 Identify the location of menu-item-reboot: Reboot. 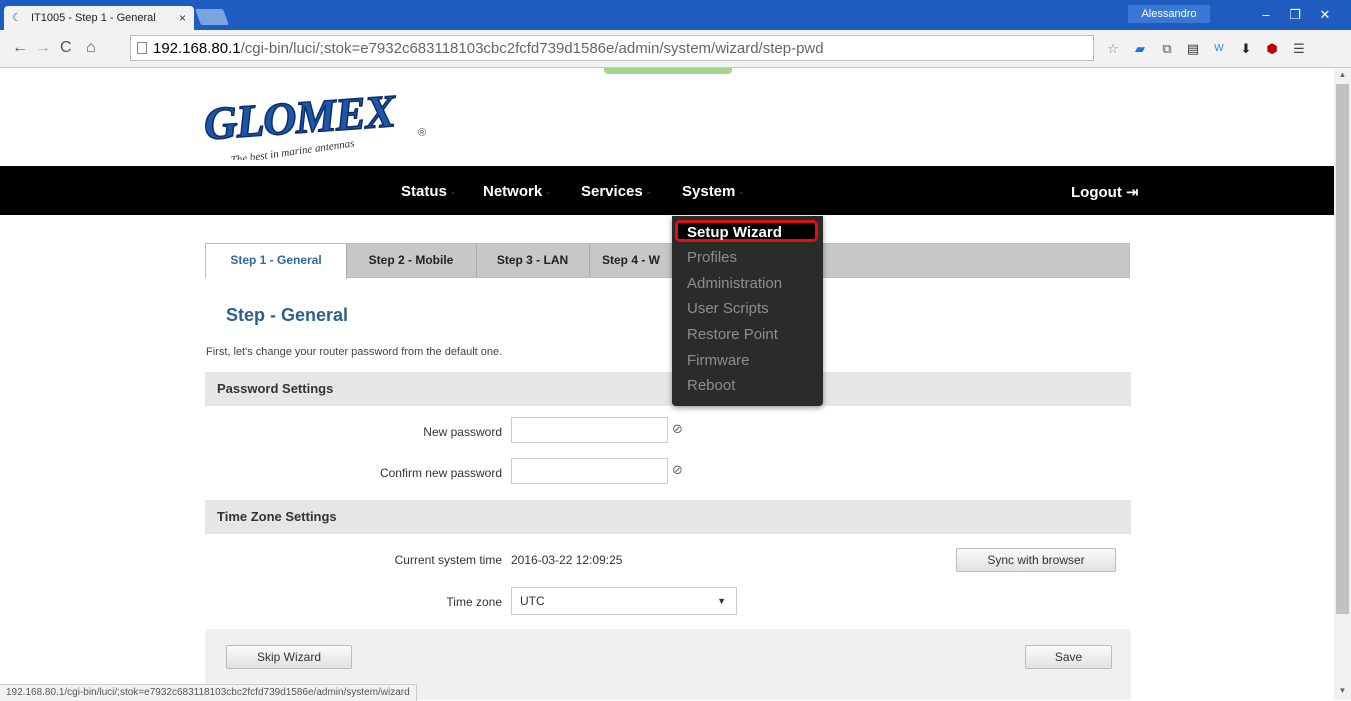
(711, 385).